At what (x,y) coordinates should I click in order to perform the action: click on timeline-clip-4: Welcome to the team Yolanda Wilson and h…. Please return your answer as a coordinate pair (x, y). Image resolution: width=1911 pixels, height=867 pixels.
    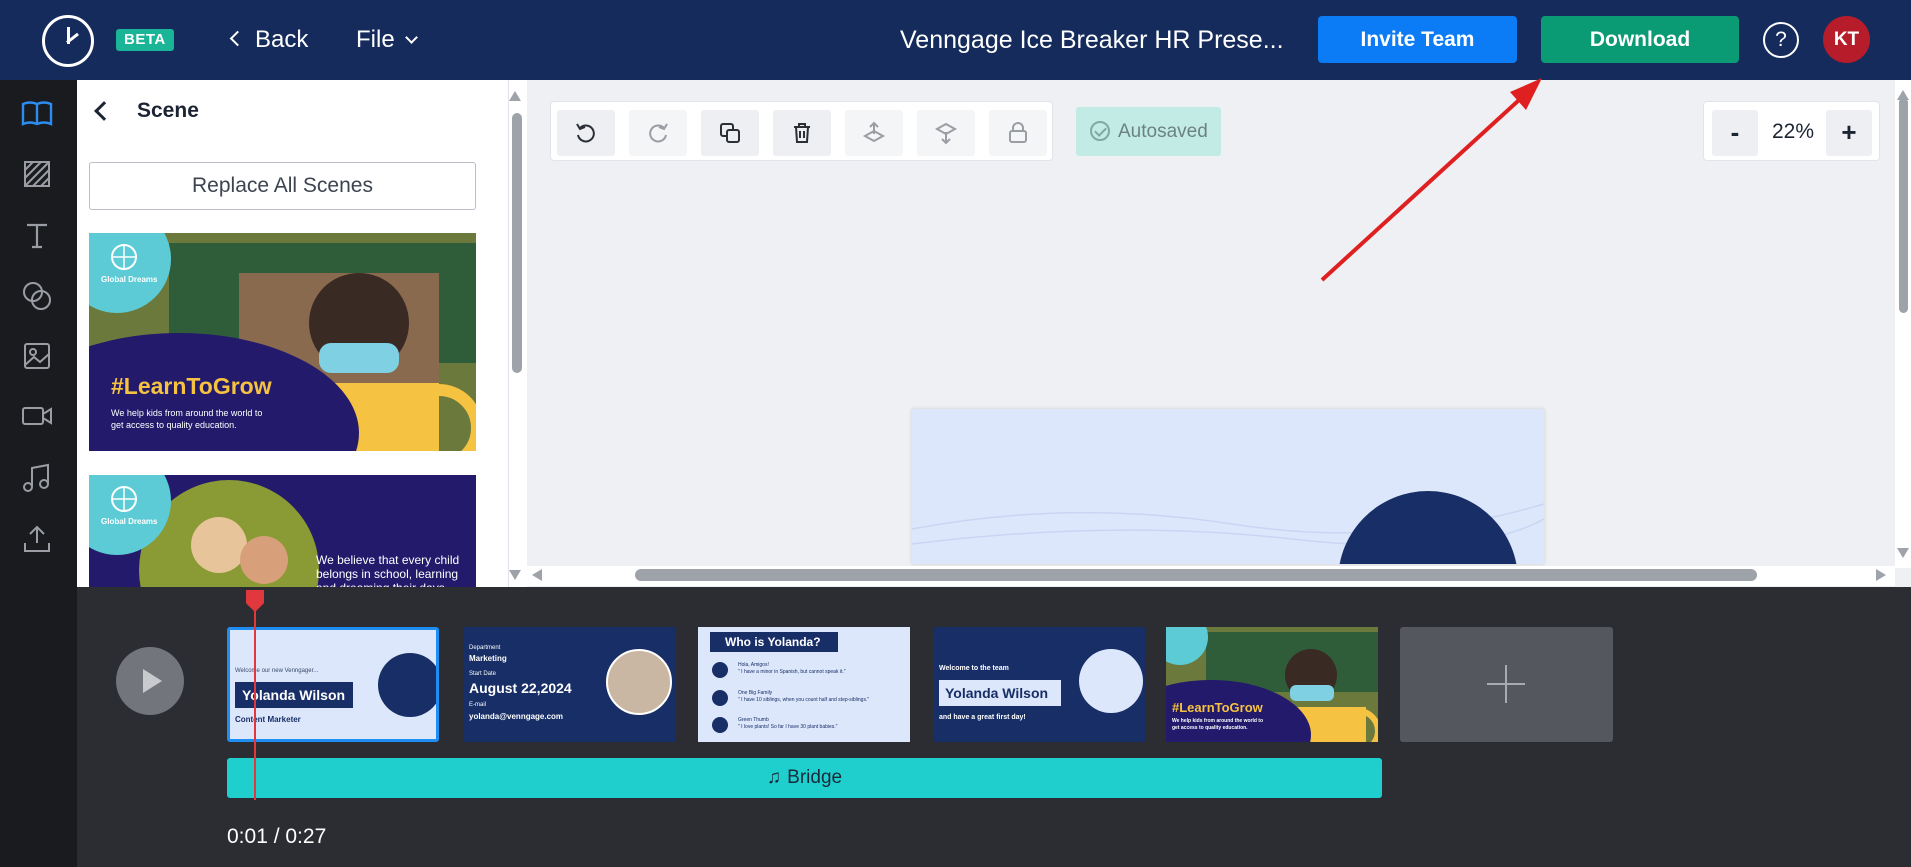
    Looking at the image, I should click on (1039, 684).